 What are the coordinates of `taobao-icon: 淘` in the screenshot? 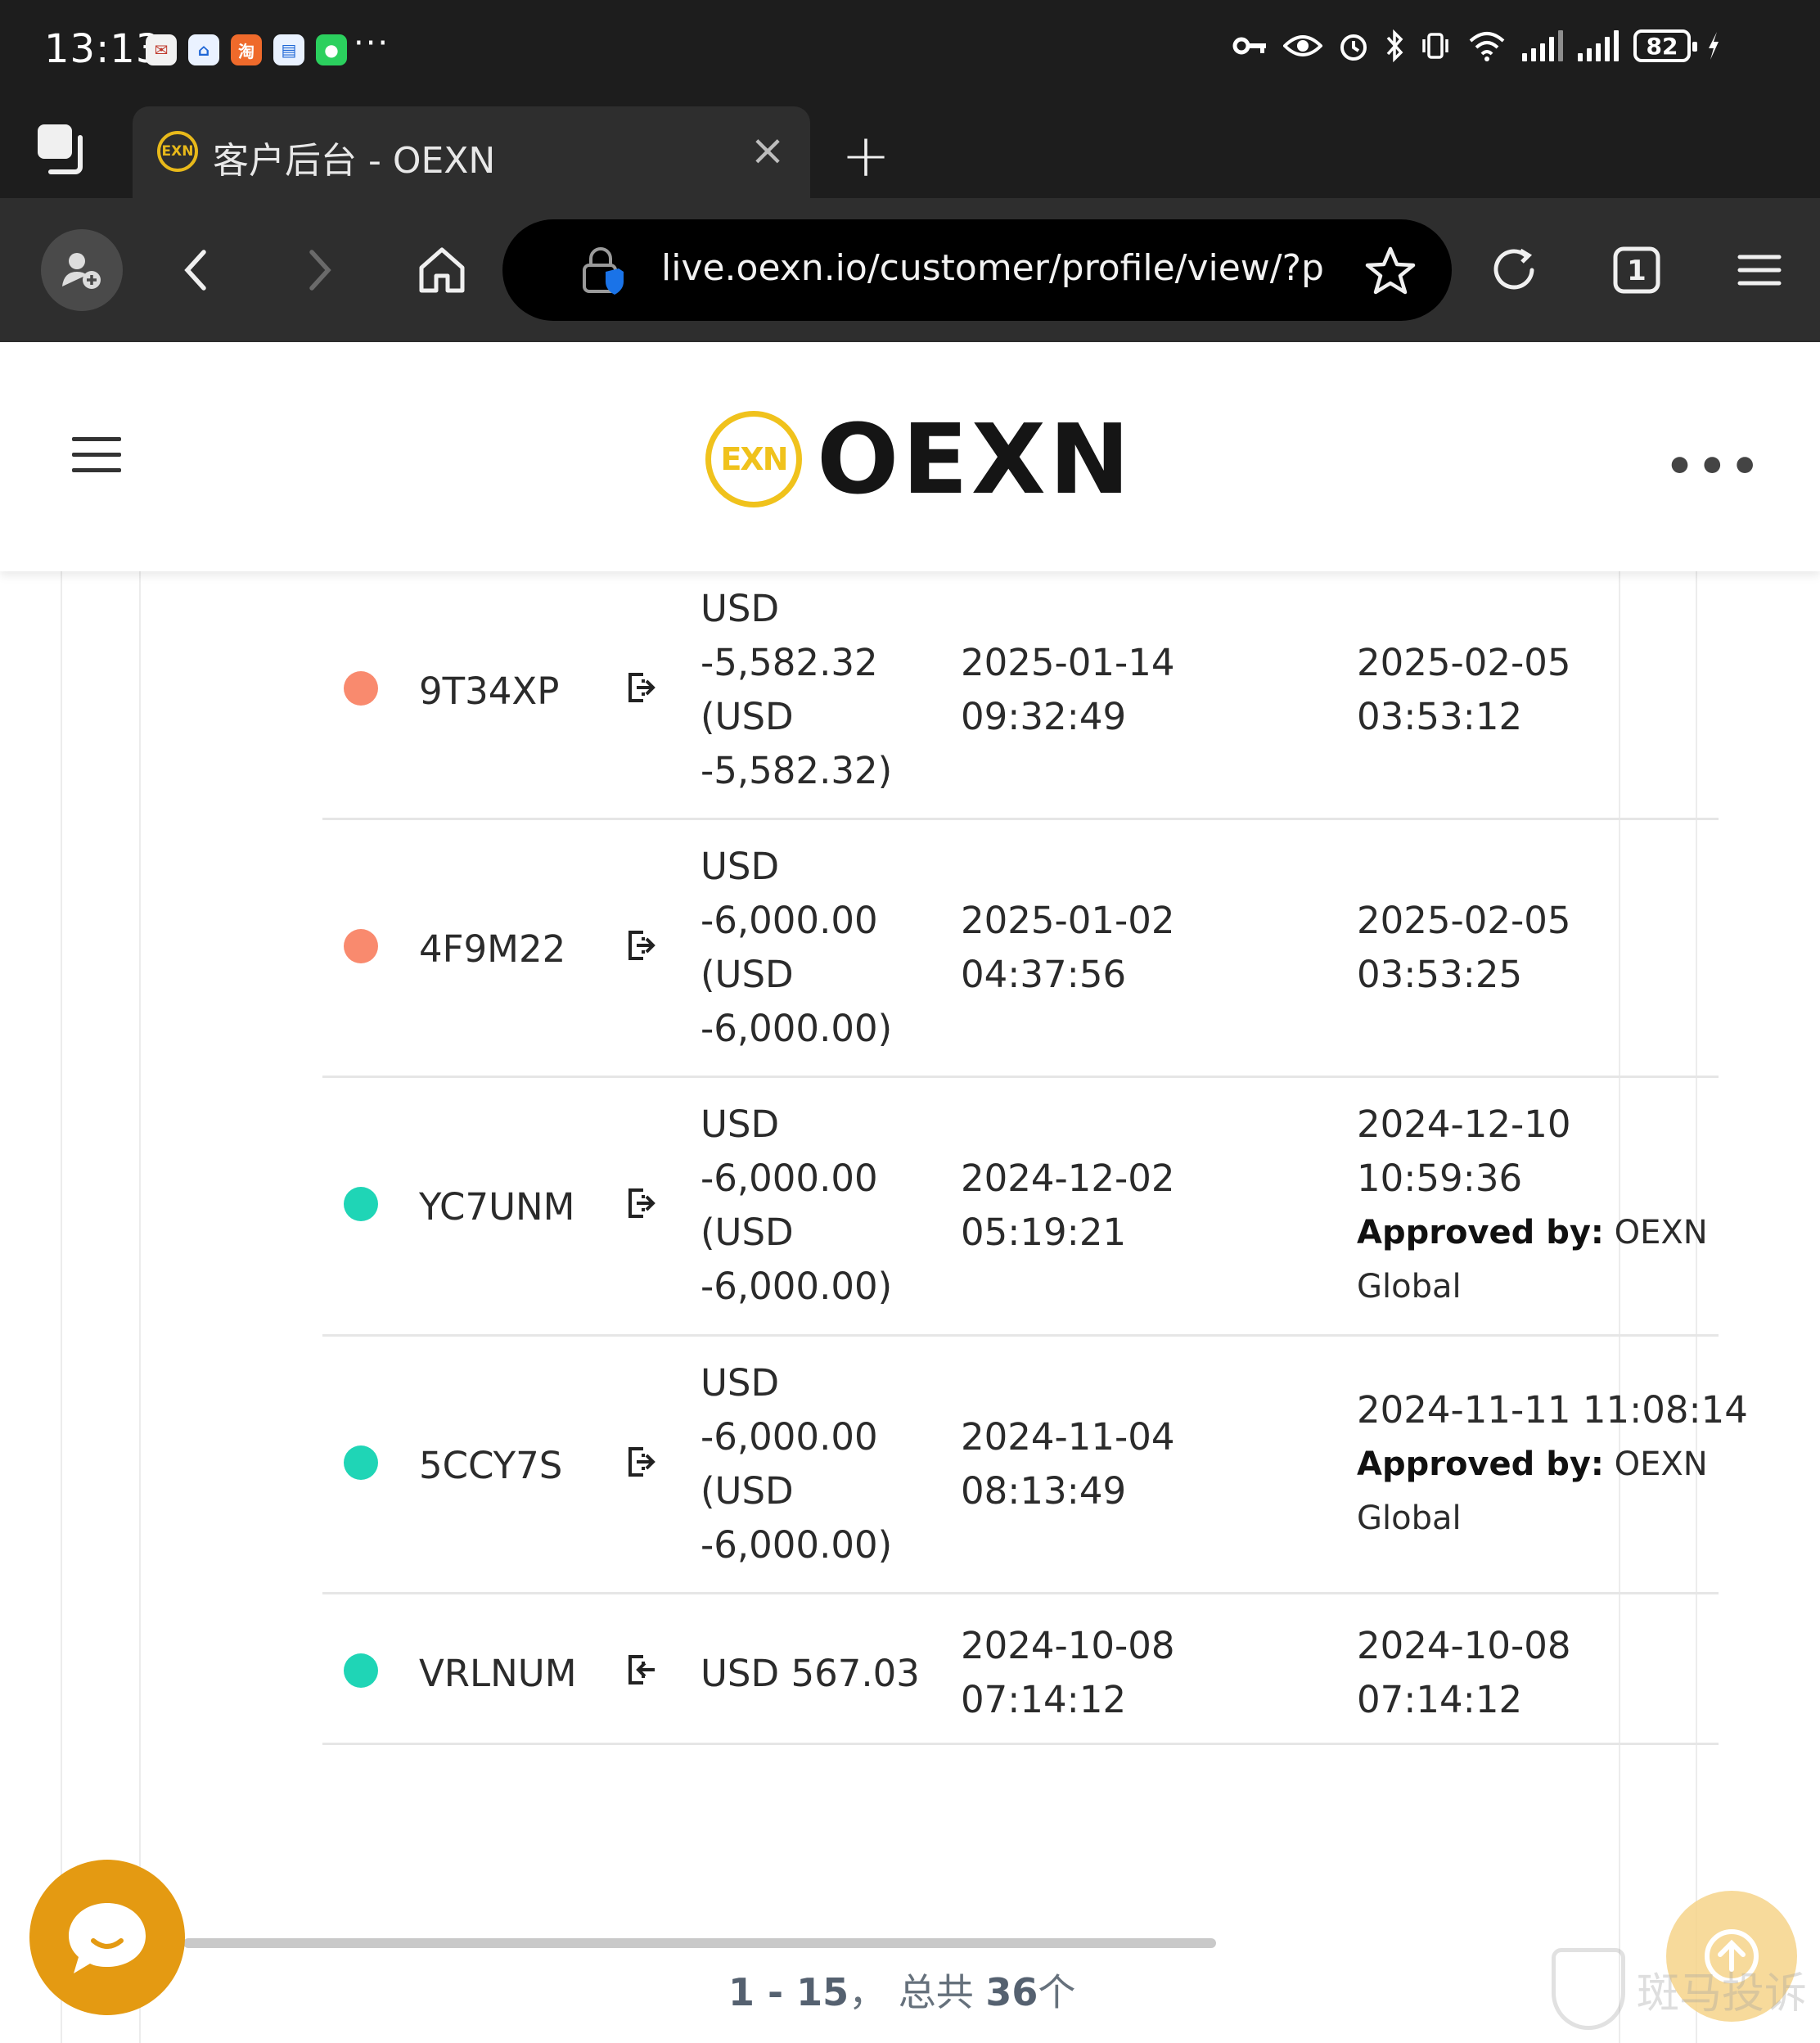 It's located at (247, 49).